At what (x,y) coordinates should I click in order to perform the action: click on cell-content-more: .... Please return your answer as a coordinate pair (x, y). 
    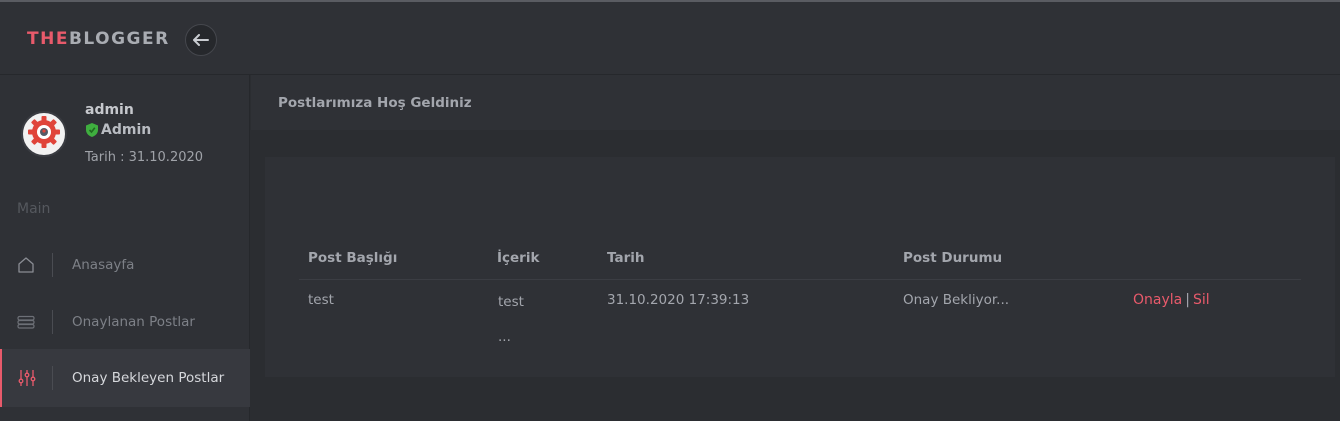
    Looking at the image, I should click on (504, 337).